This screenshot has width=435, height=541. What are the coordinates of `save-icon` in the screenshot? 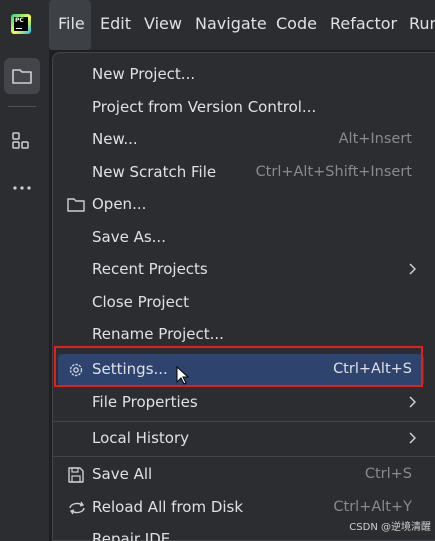 It's located at (76, 475).